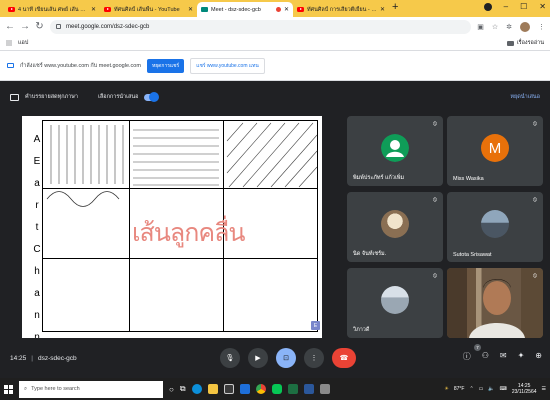 This screenshot has height=400, width=550. Describe the element at coordinates (58, 26) in the screenshot. I see `lock-icon` at that location.